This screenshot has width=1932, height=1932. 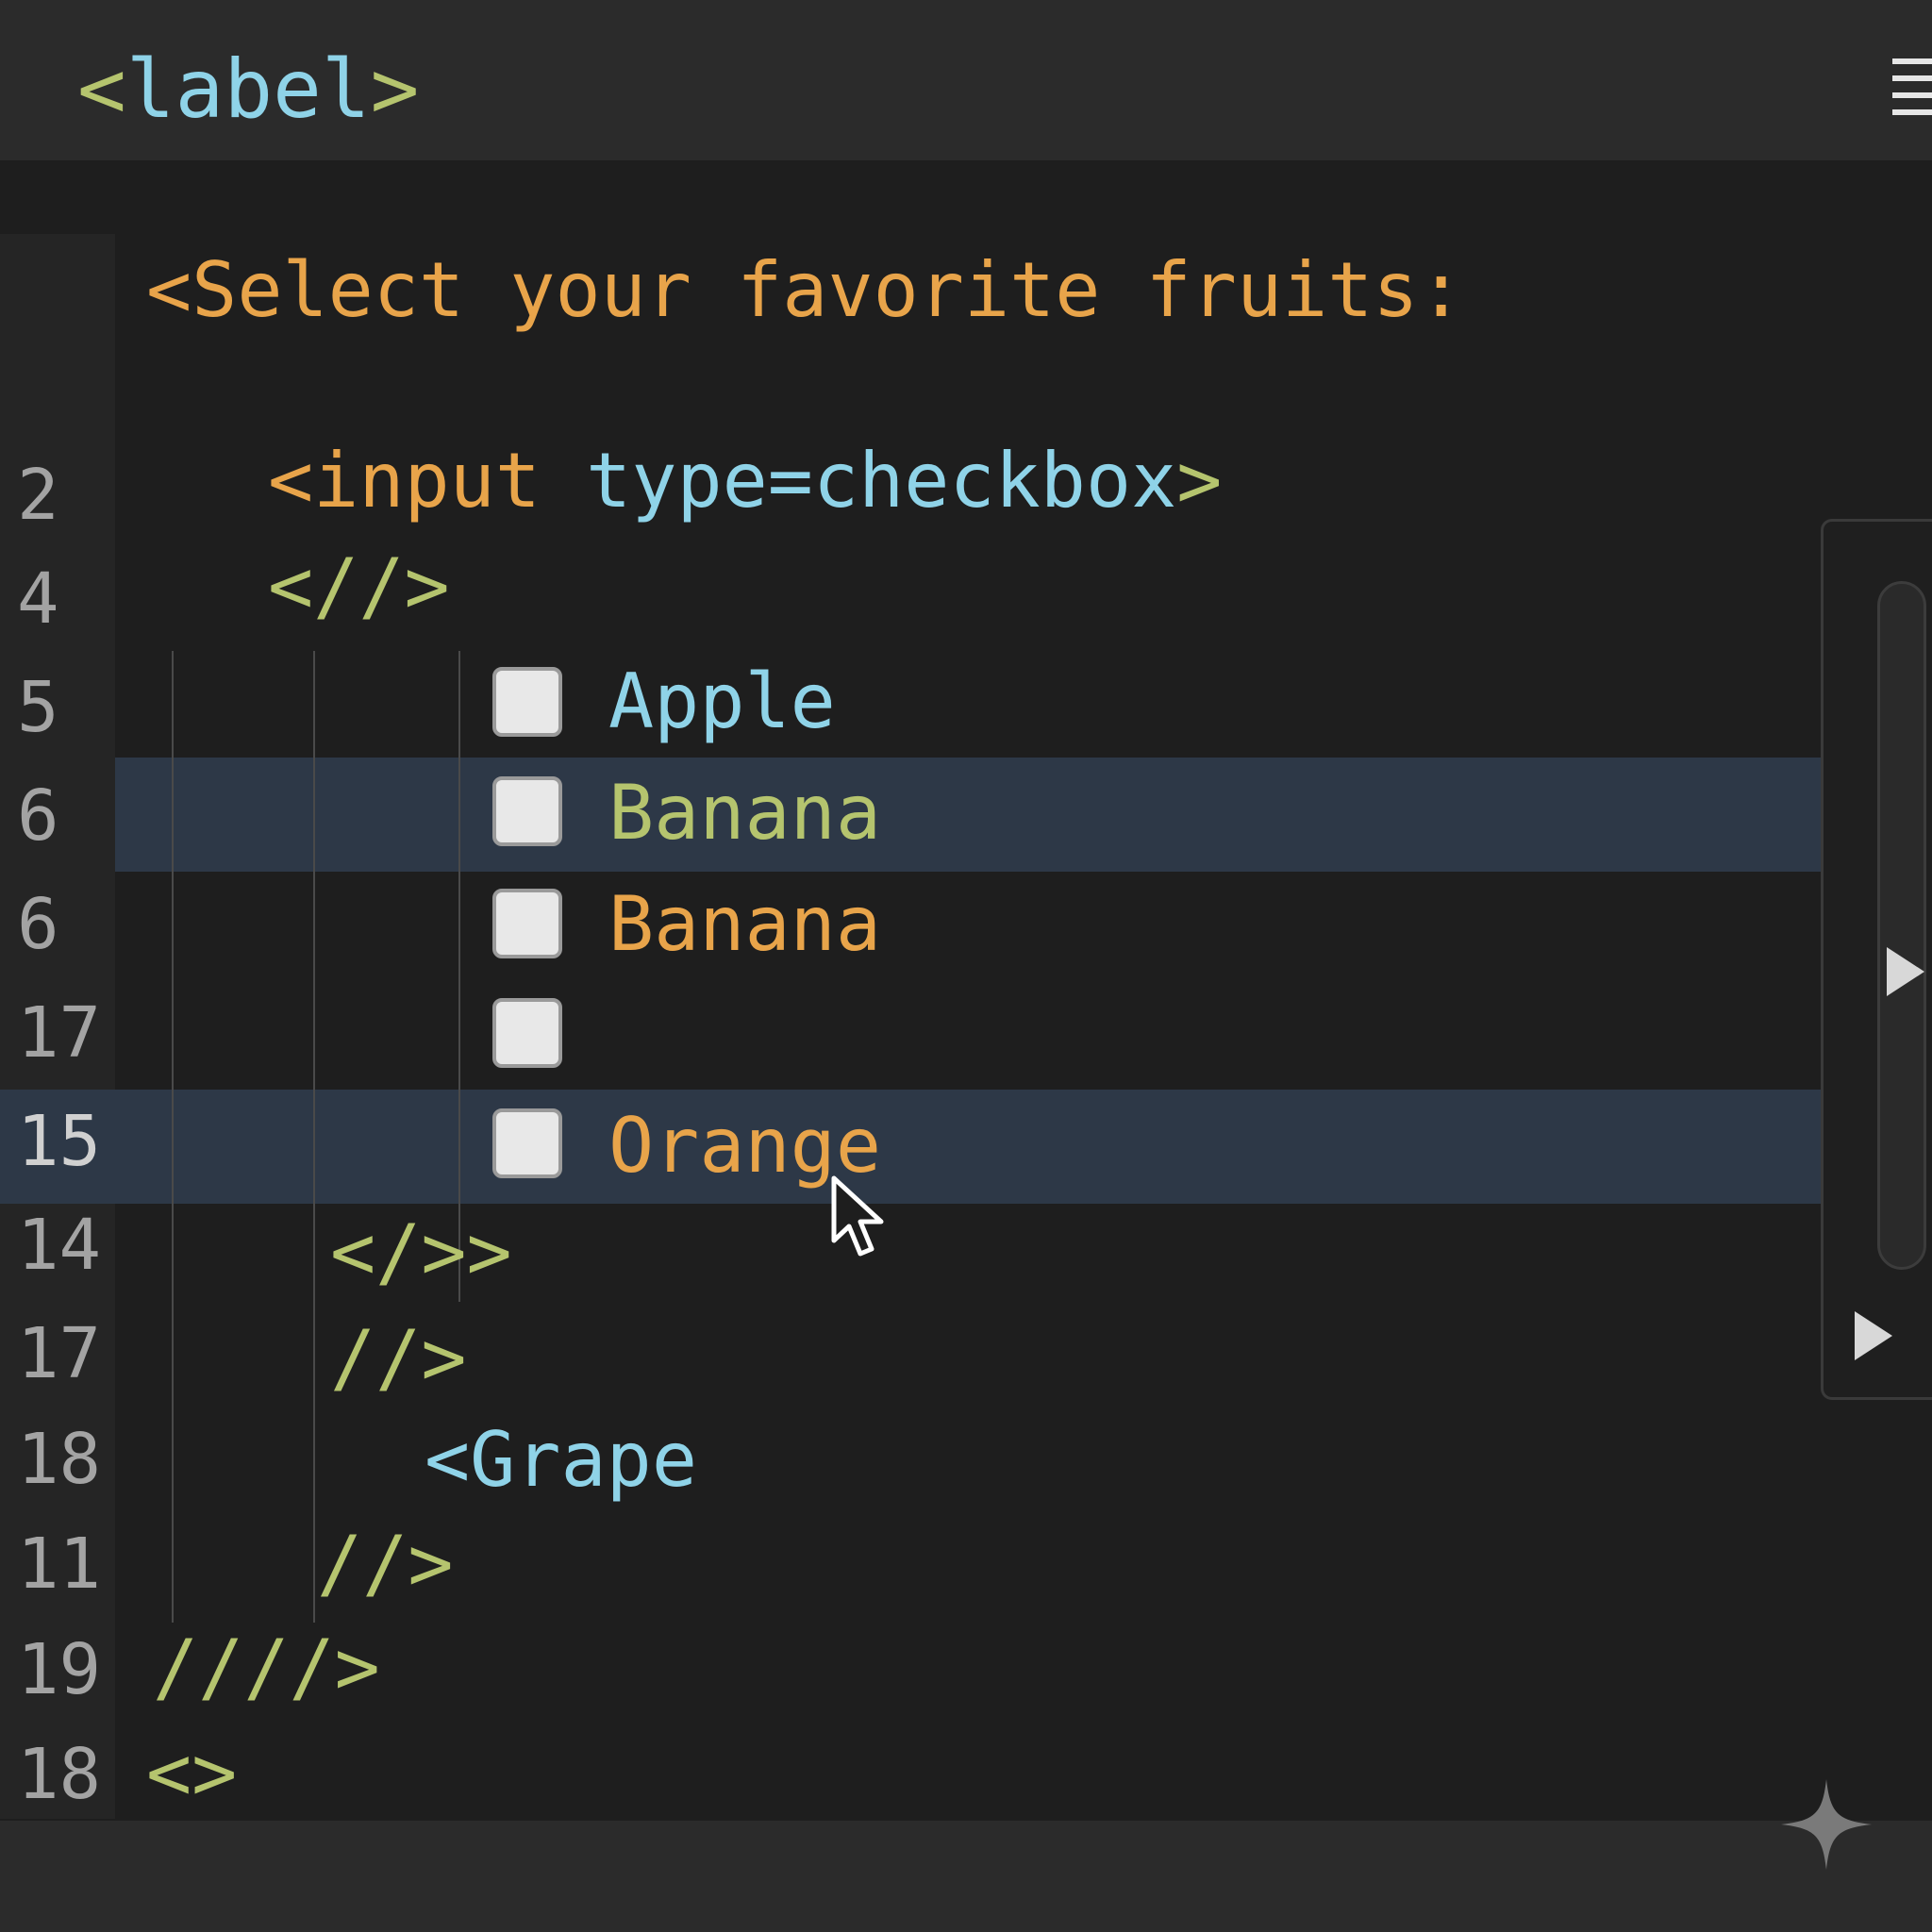 I want to click on code-line: <//>, so click(x=359, y=587).